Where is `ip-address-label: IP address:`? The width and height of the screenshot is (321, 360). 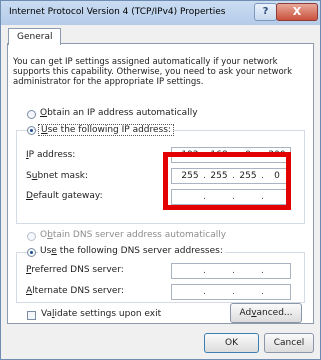 ip-address-label: IP address: is located at coordinates (50, 155).